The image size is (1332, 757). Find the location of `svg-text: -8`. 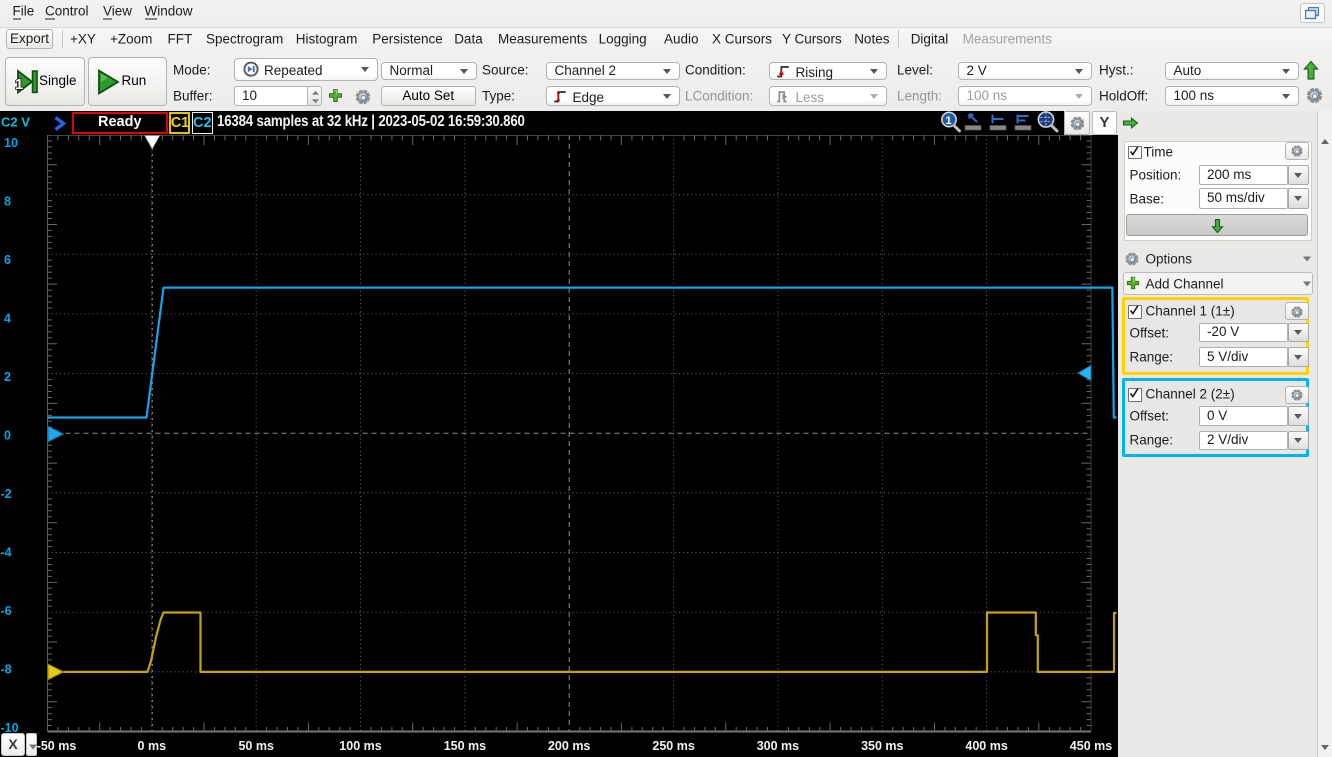

svg-text: -8 is located at coordinates (6, 669).